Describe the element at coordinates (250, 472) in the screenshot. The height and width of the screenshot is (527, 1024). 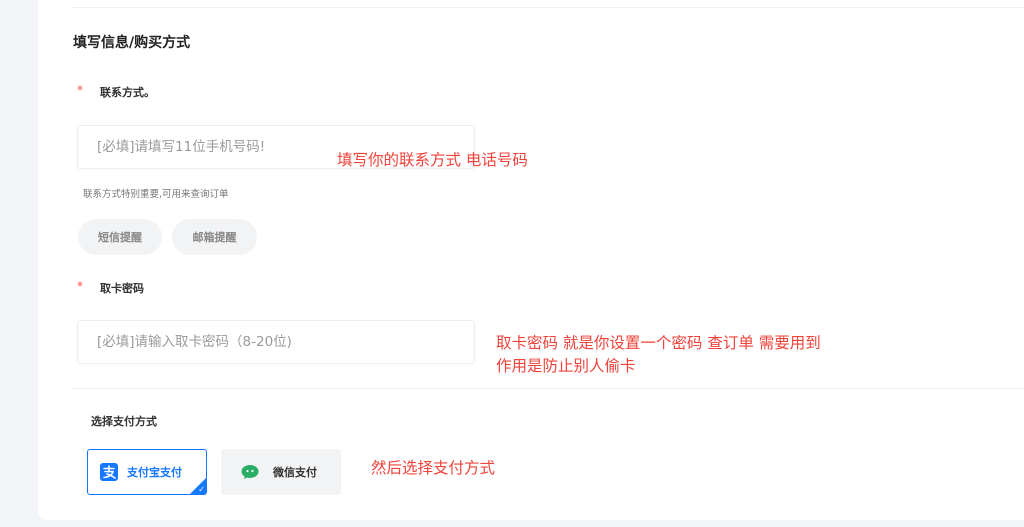
I see `wechat-icon` at that location.